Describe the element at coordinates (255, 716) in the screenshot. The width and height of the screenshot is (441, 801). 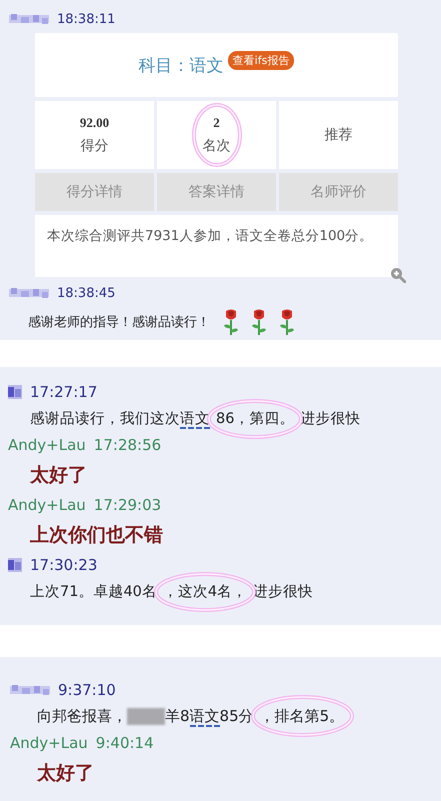
I see `message-text: 羊8语文85分 ，排名第5。` at that location.